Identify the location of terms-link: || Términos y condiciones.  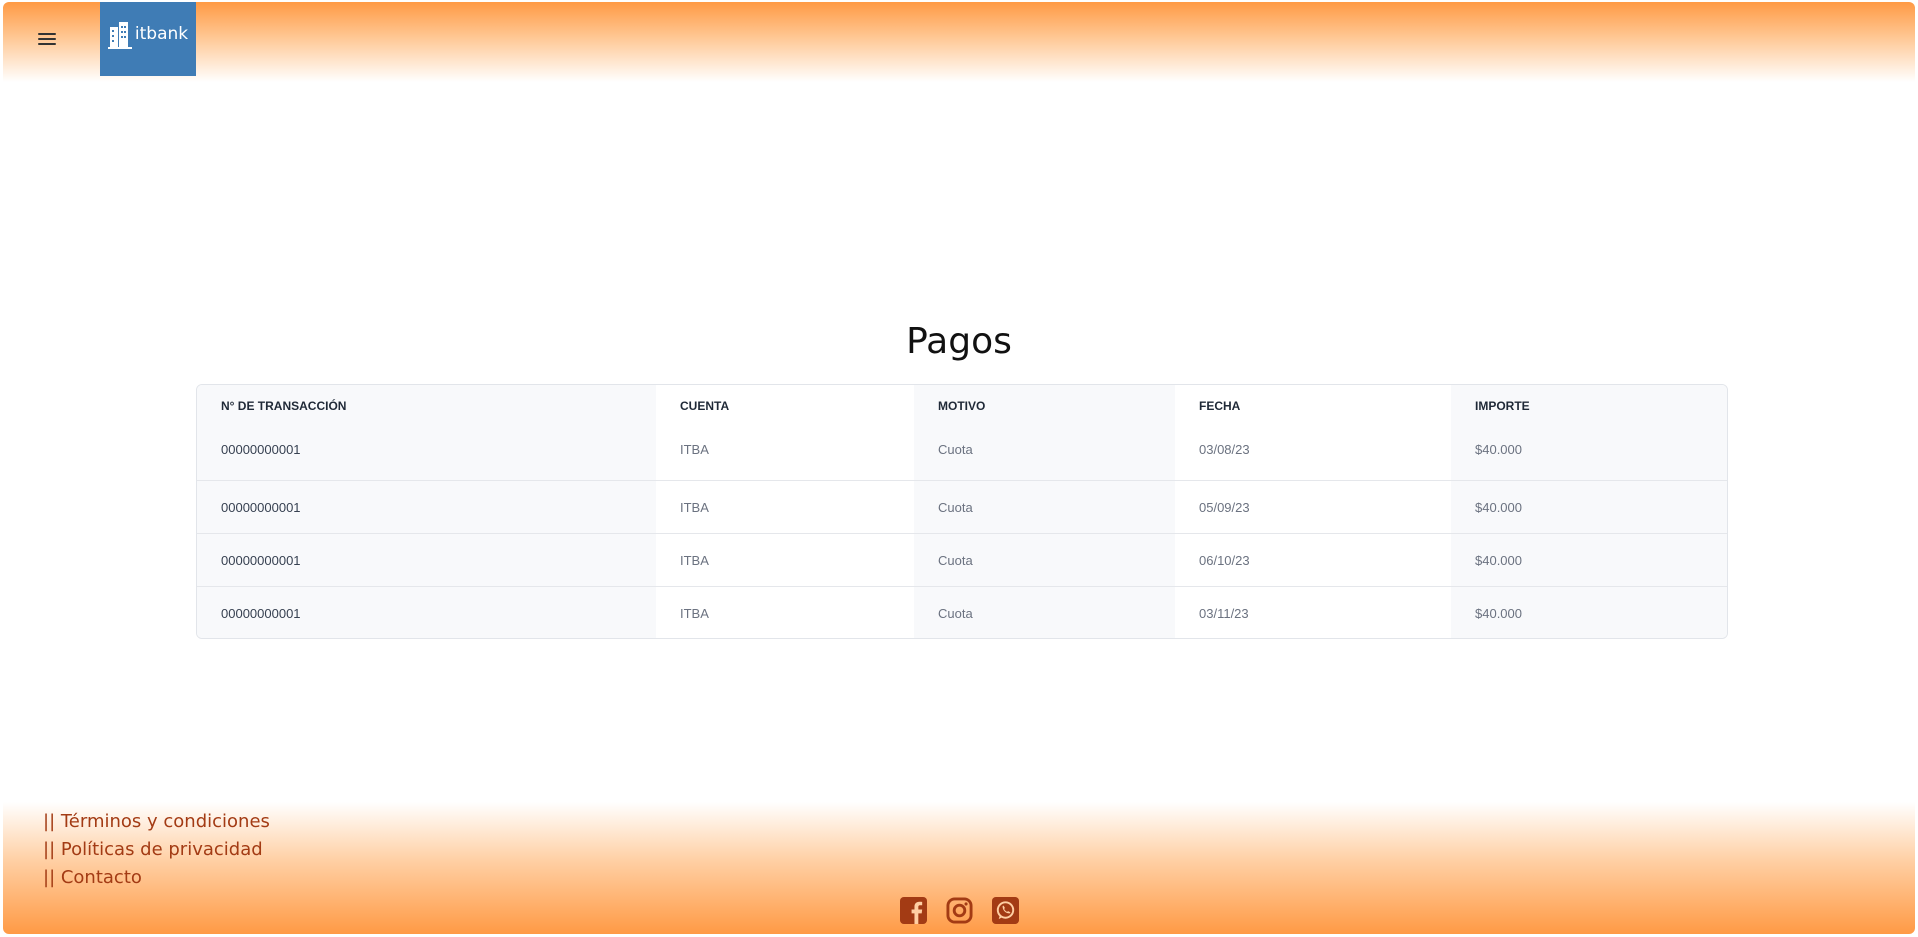
(156, 822).